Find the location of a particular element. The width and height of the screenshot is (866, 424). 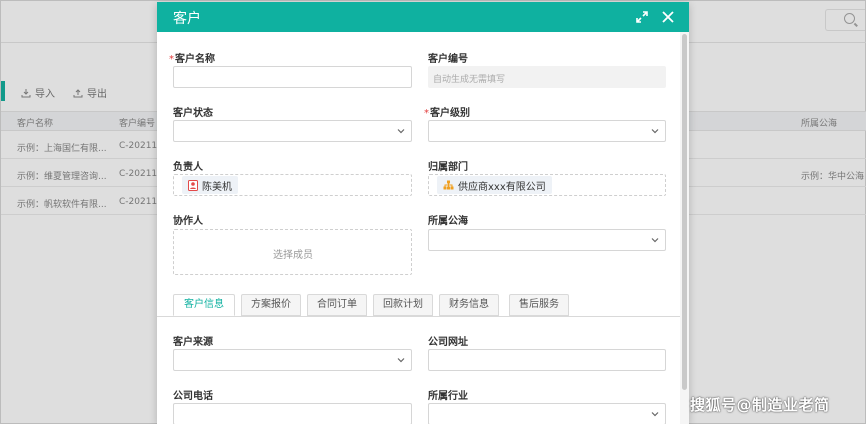

customer-name-label: *客户名称 is located at coordinates (192, 59).